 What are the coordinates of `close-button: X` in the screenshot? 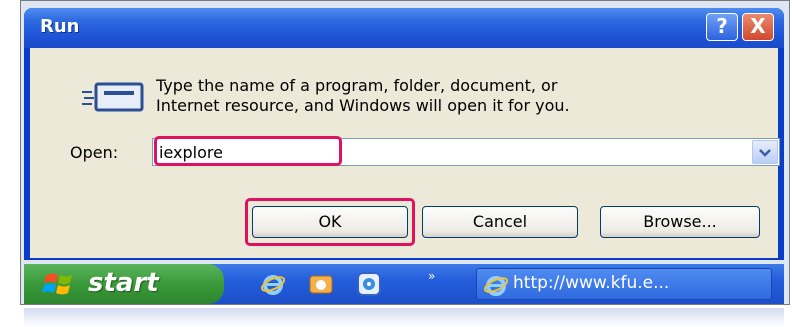 It's located at (758, 27).